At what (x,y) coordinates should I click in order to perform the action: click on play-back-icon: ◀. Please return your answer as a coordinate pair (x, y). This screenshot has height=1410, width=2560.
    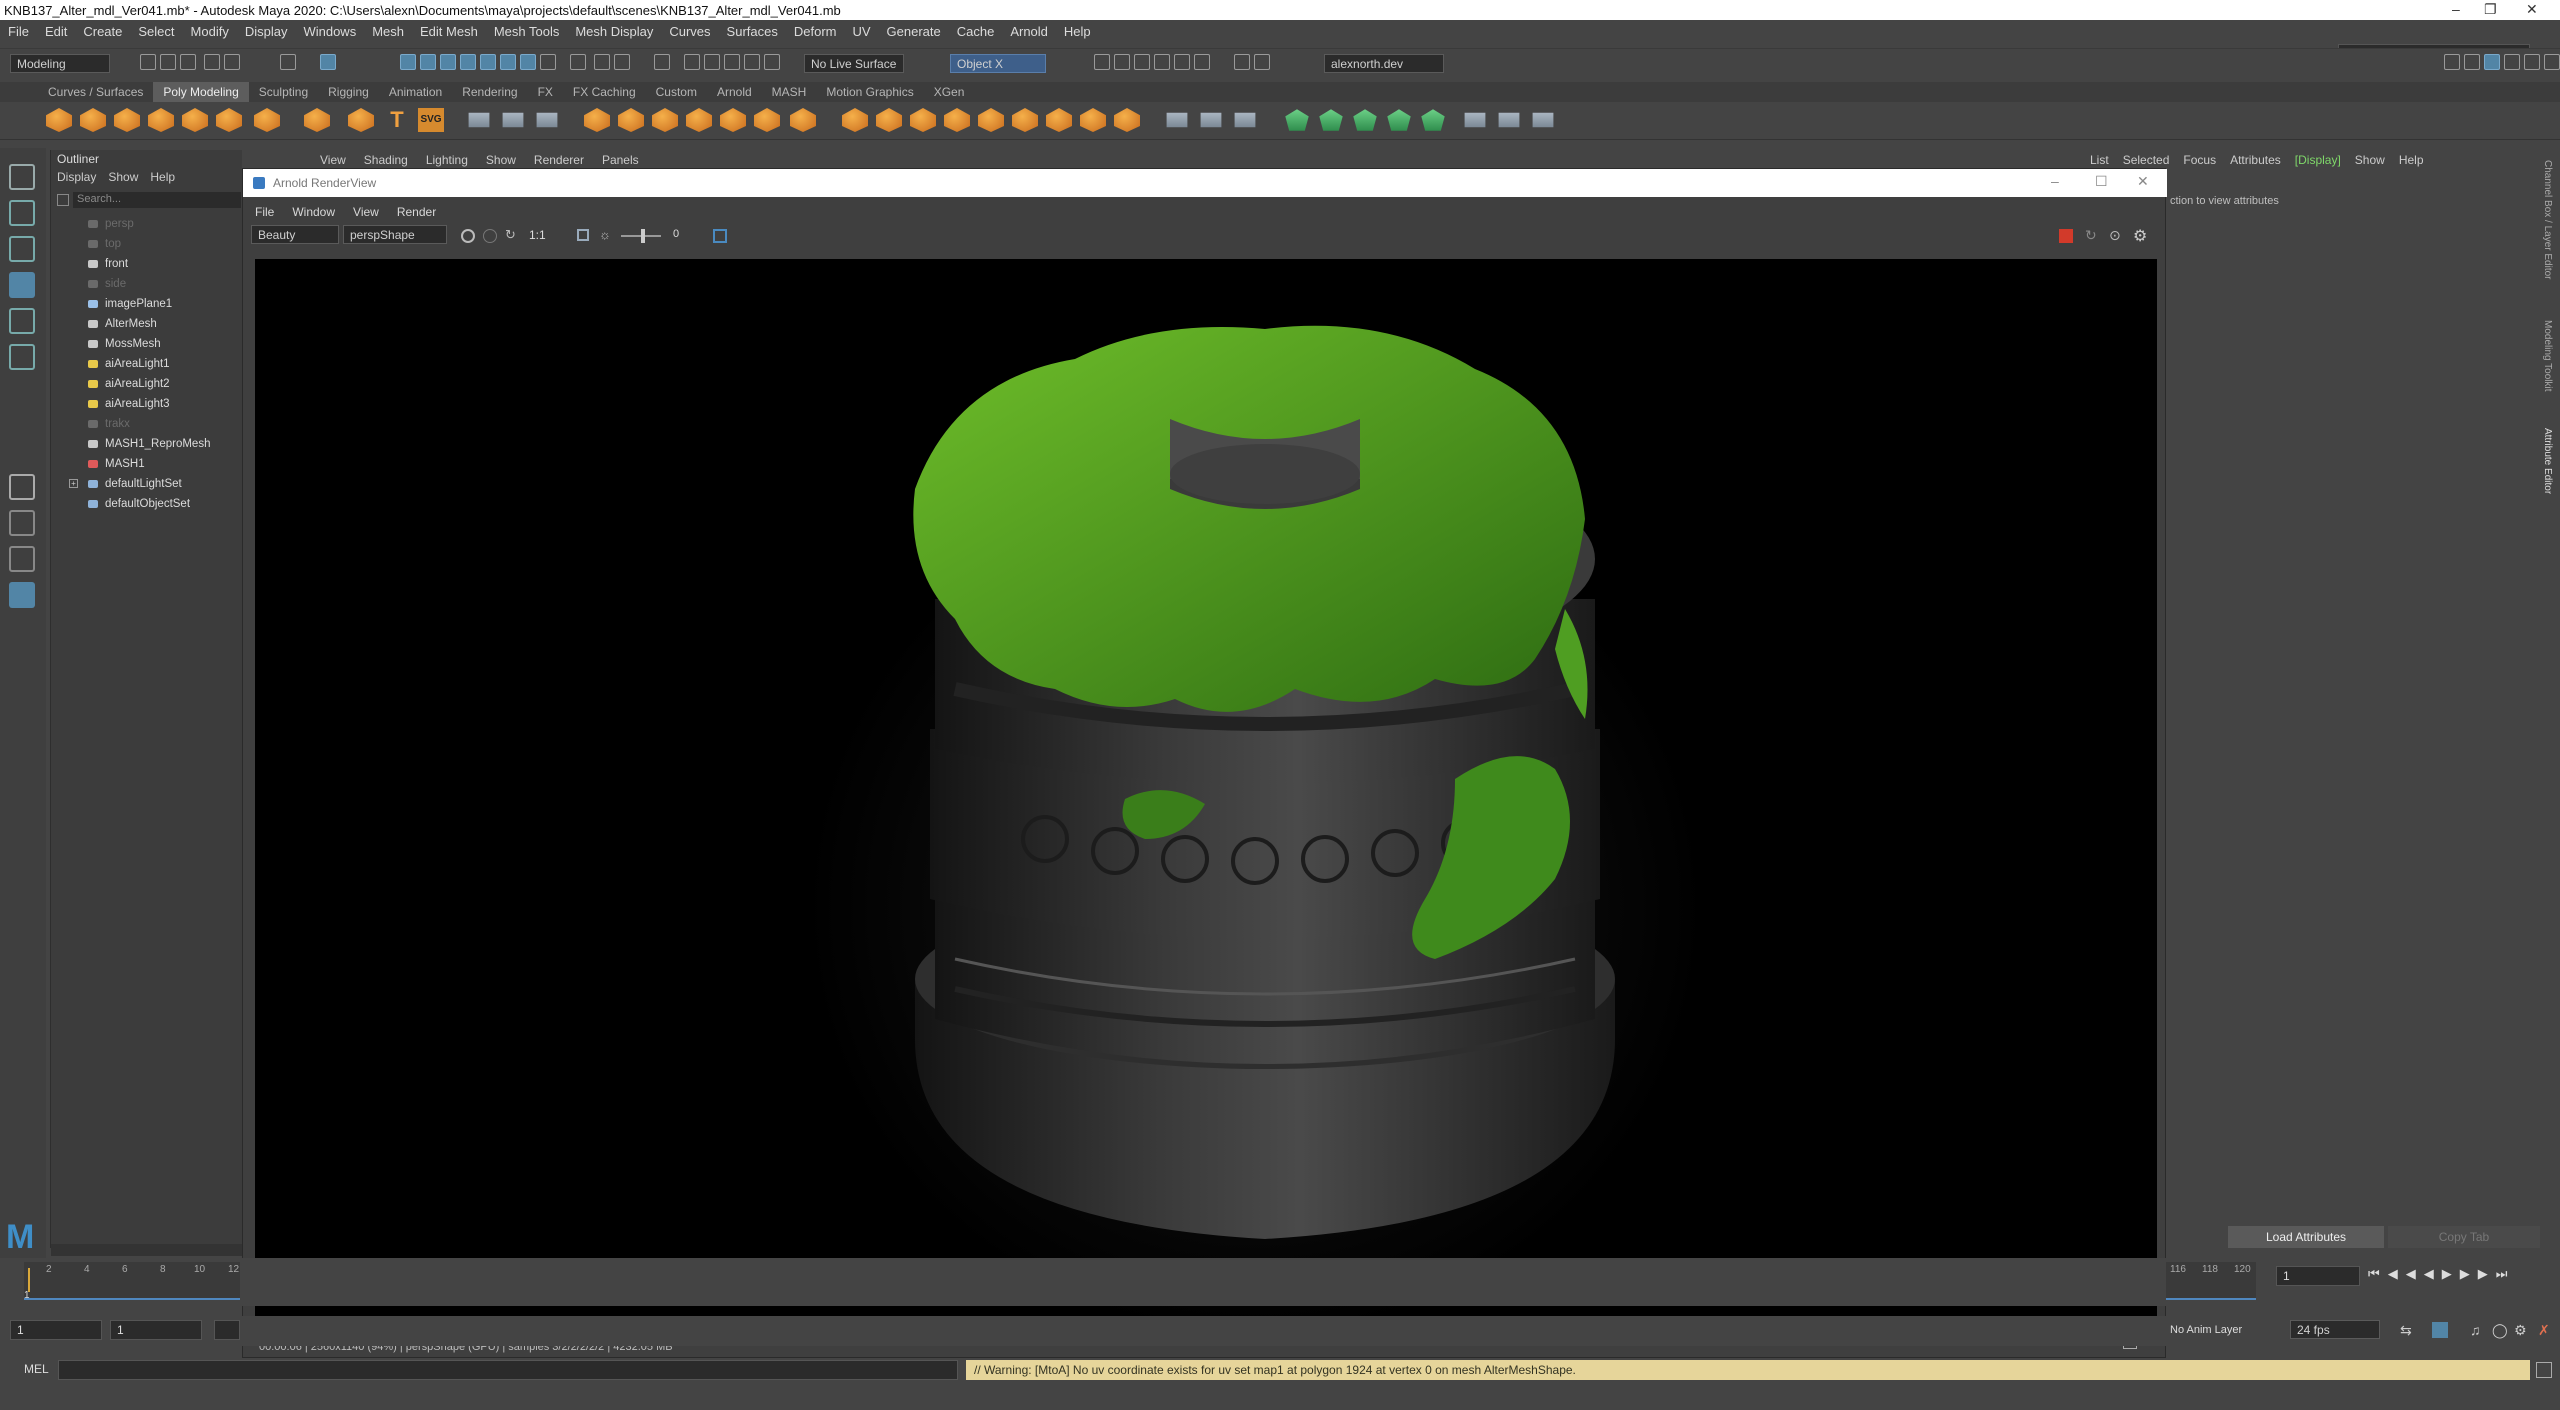
    Looking at the image, I should click on (2433, 1273).